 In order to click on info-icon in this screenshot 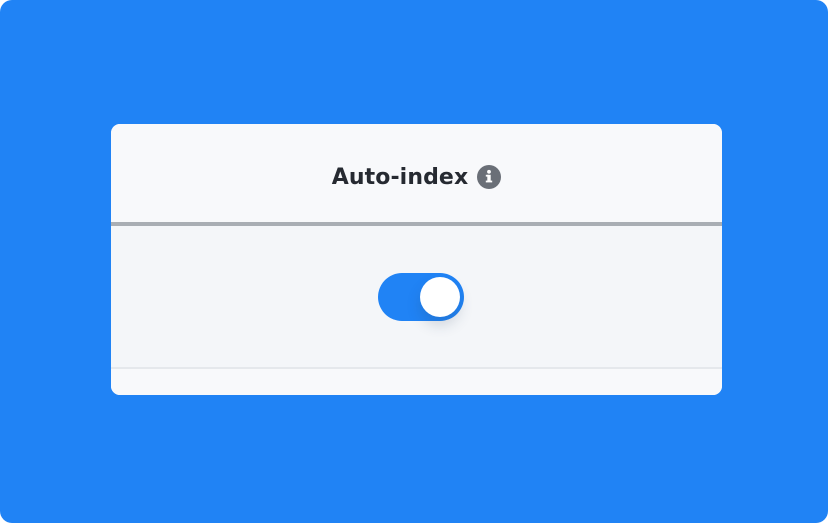, I will do `click(489, 177)`.